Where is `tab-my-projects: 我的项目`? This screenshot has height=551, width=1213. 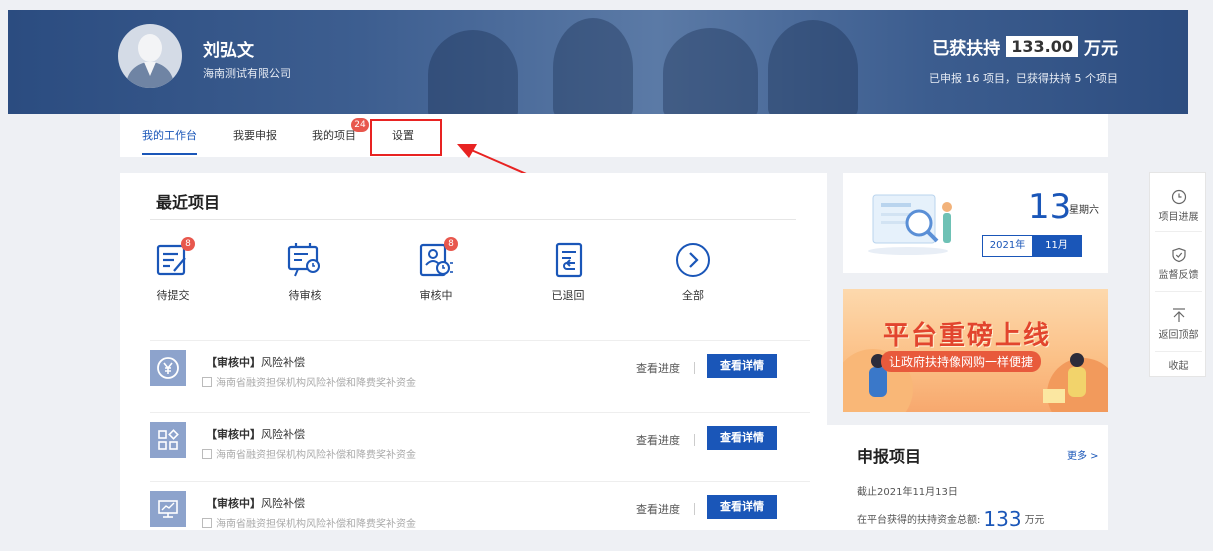
tab-my-projects: 我的项目 is located at coordinates (334, 135).